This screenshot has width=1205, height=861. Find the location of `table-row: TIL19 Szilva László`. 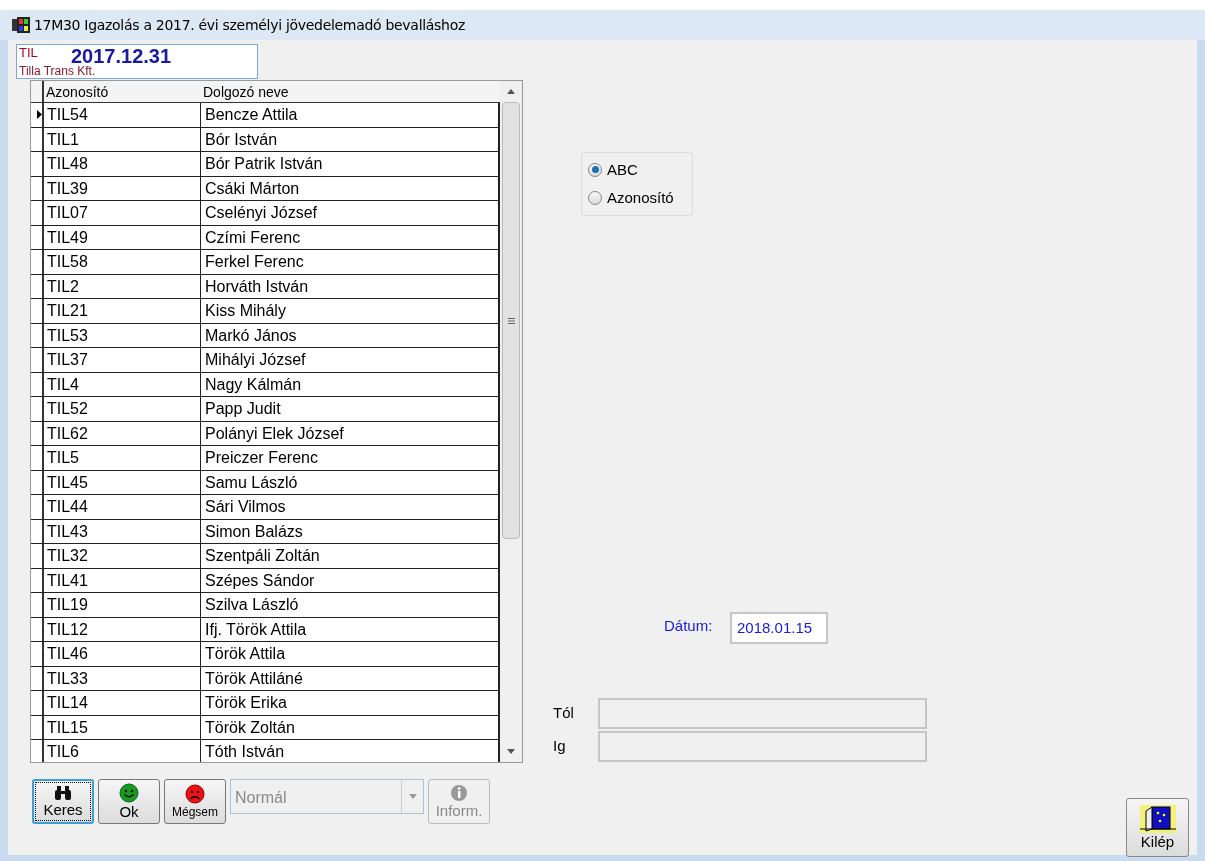

table-row: TIL19 Szilva László is located at coordinates (265, 605).